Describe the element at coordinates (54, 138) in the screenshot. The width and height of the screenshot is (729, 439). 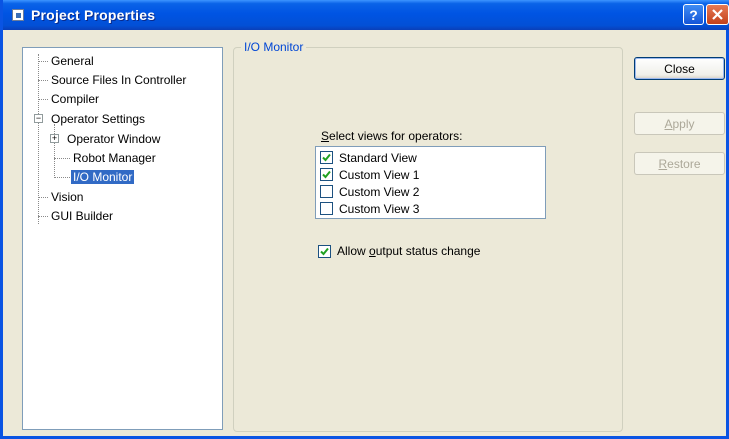
I see `expand-icon: +` at that location.